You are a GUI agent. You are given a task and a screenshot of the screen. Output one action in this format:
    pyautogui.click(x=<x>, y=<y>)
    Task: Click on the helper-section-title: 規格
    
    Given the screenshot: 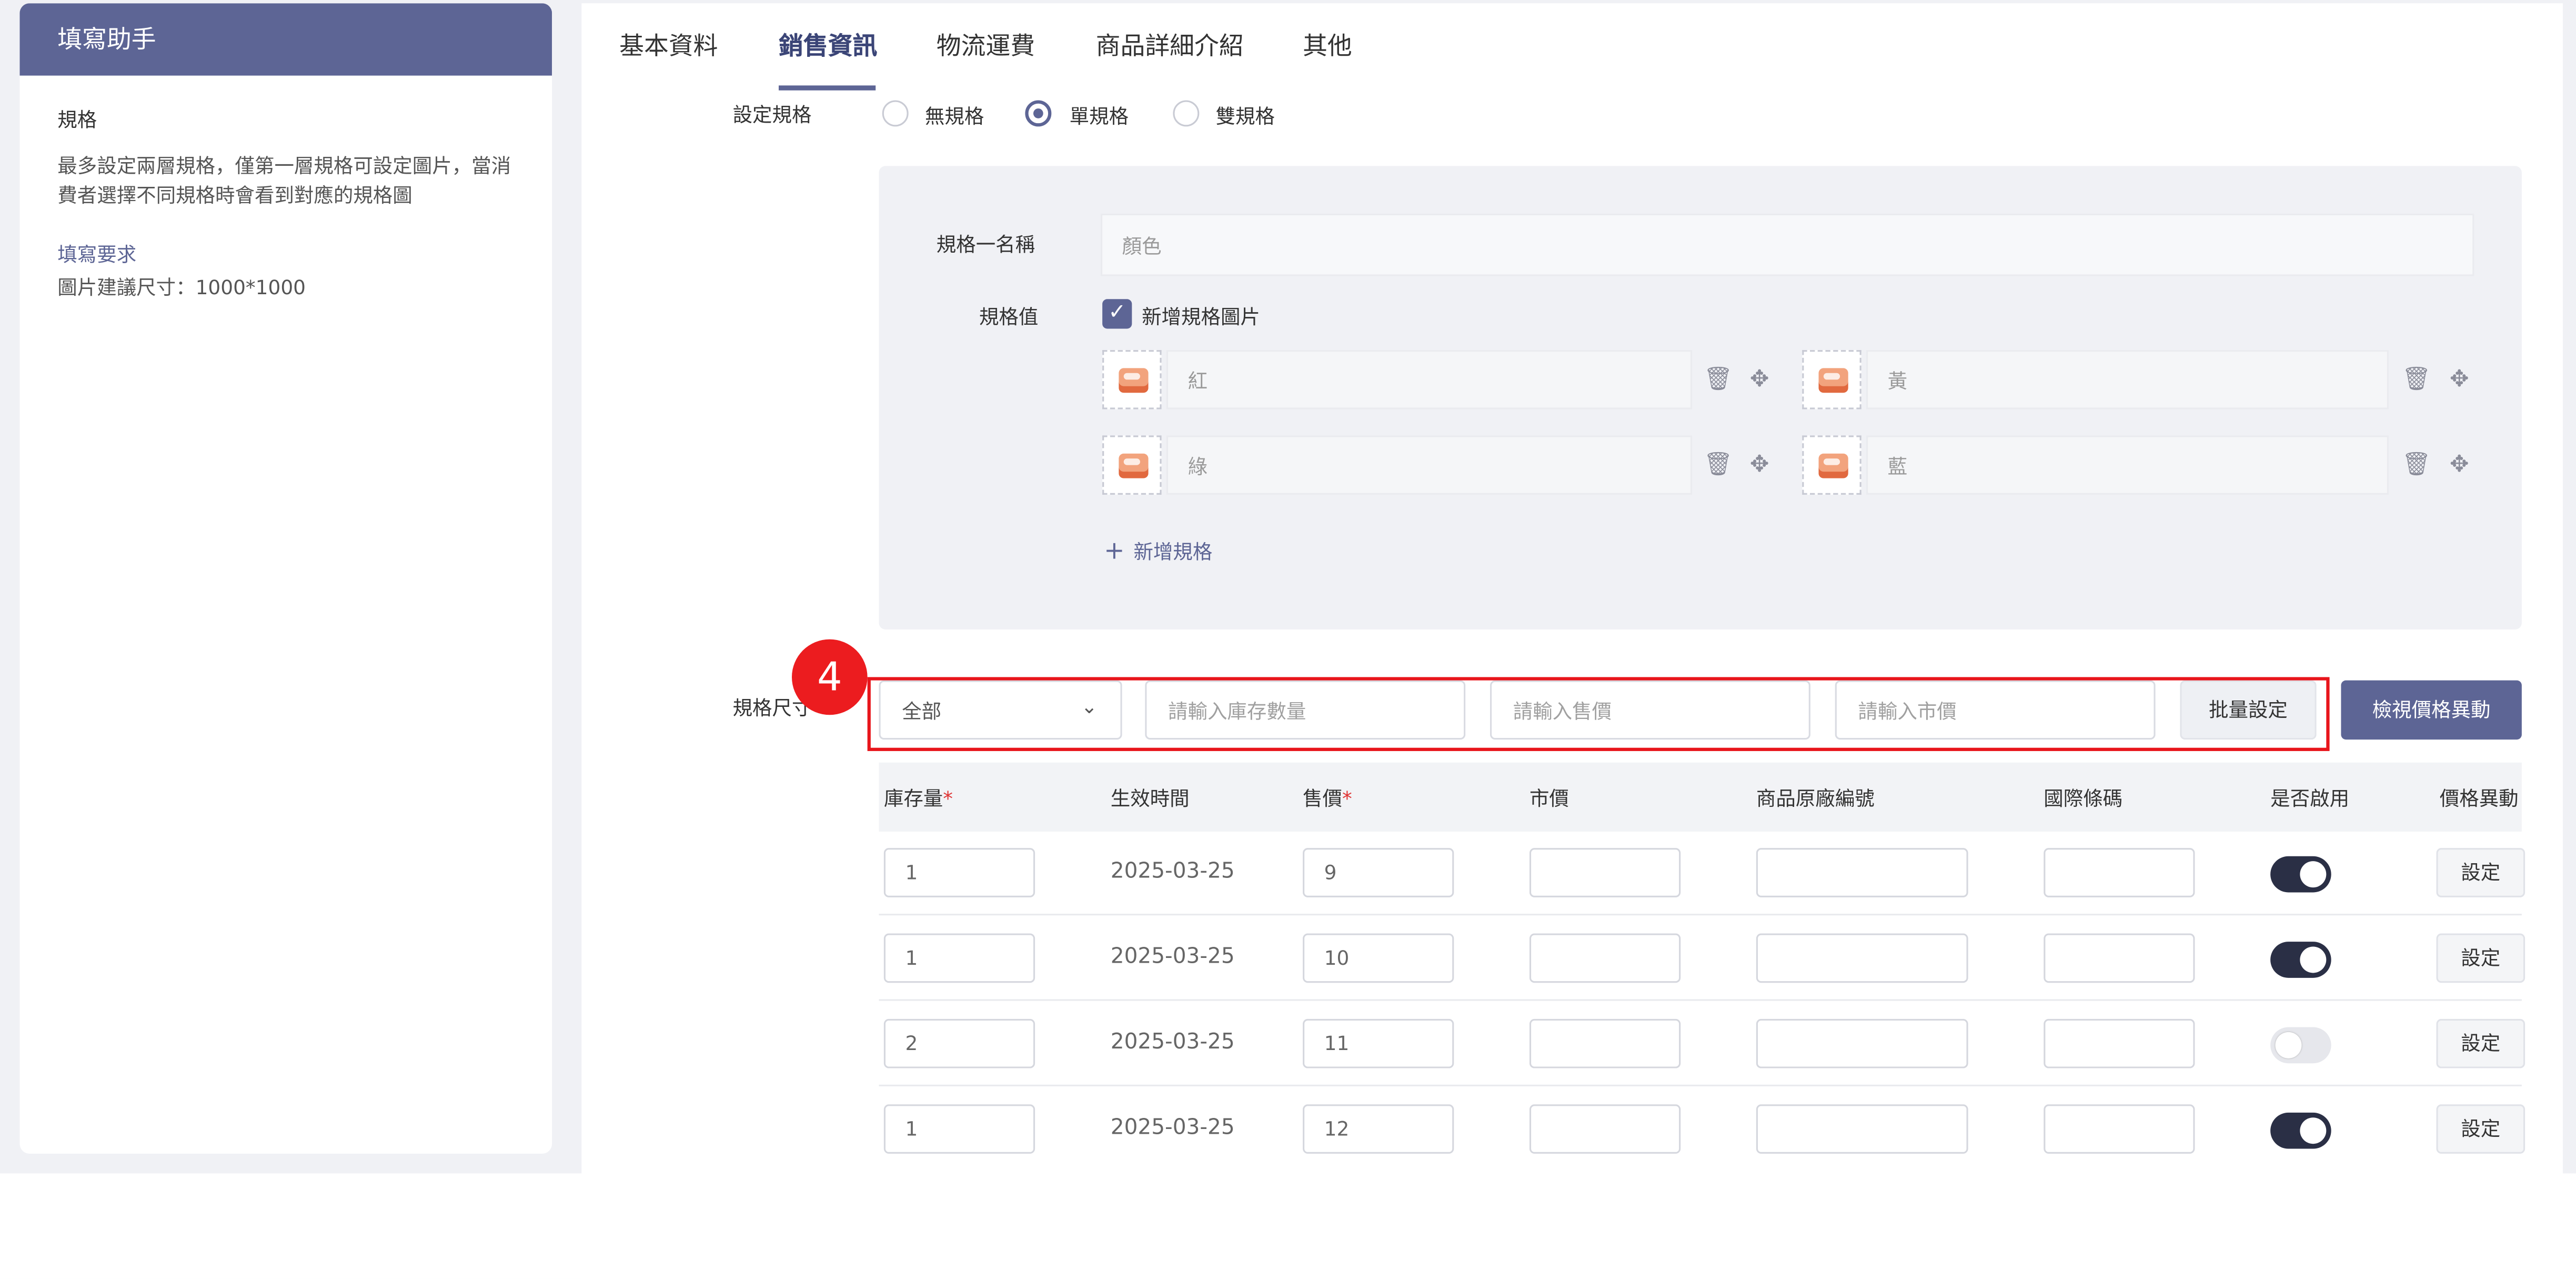 What is the action you would take?
    pyautogui.click(x=77, y=120)
    